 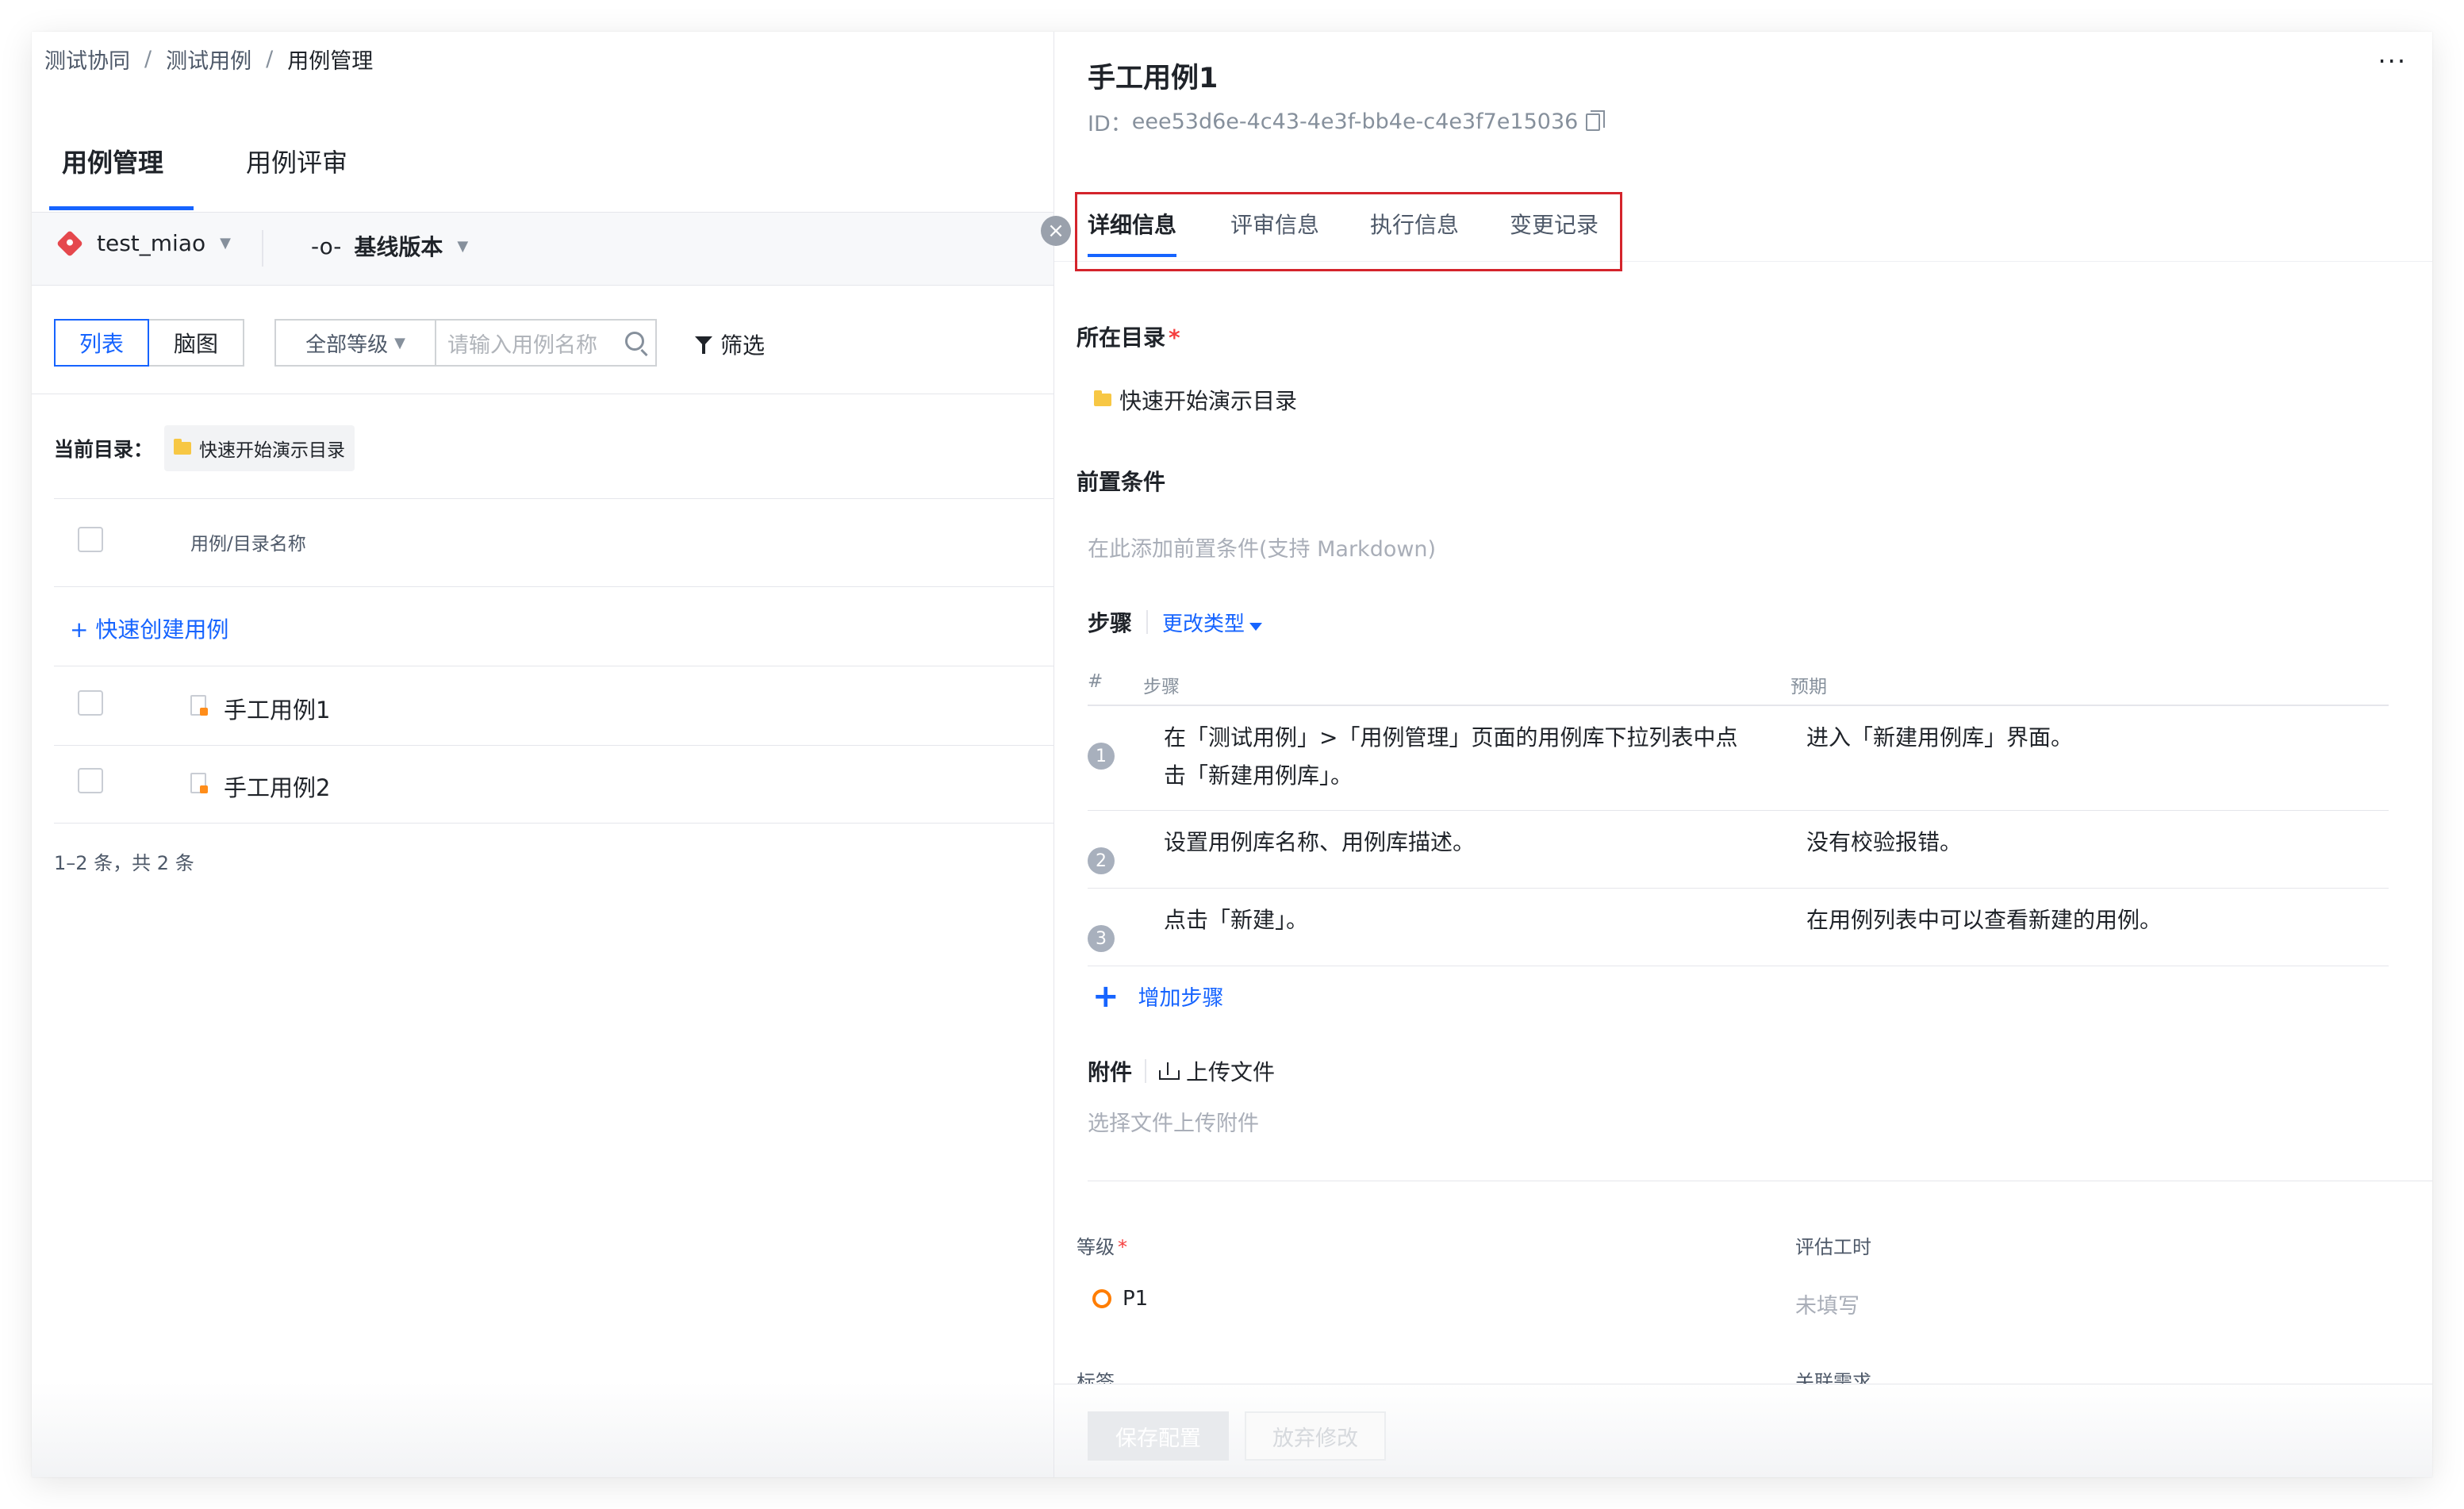 I want to click on quick-create-row: + 快速创建用例, so click(x=554, y=627).